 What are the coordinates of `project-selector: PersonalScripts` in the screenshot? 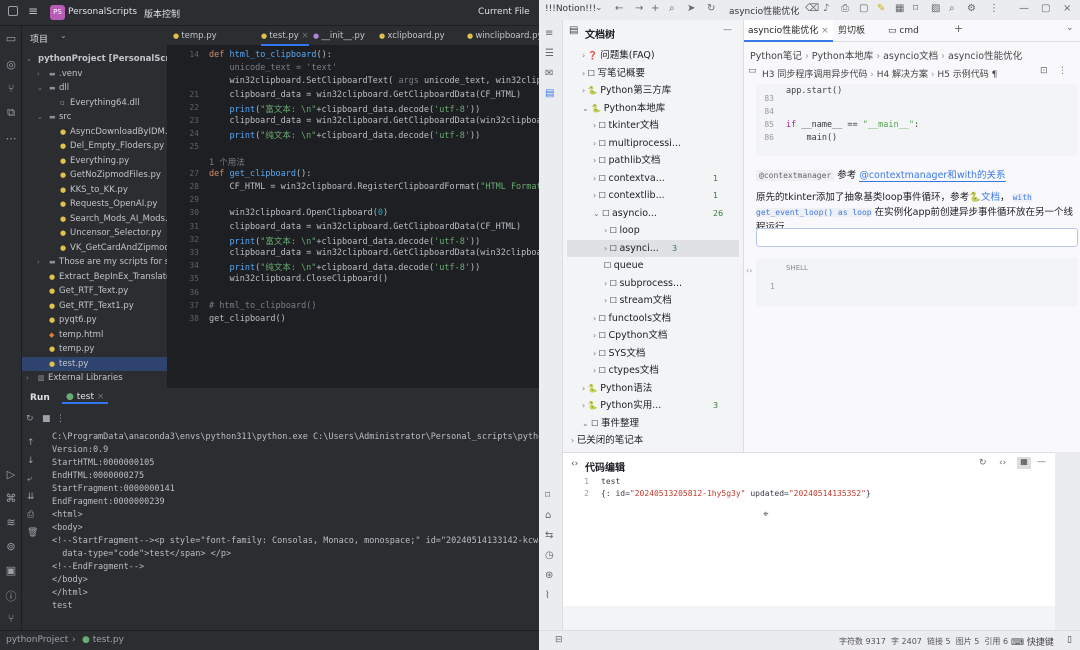 It's located at (102, 12).